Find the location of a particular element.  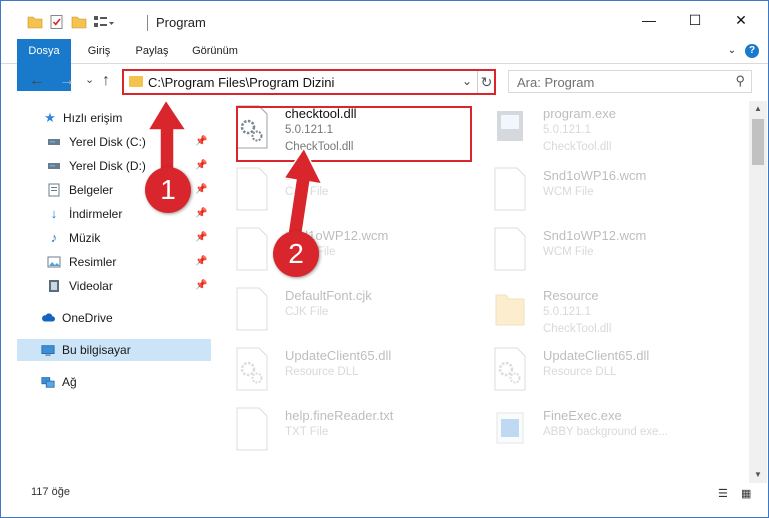

file-item: Resource 5.0.121.1 CheckTool.dll is located at coordinates (601, 311).